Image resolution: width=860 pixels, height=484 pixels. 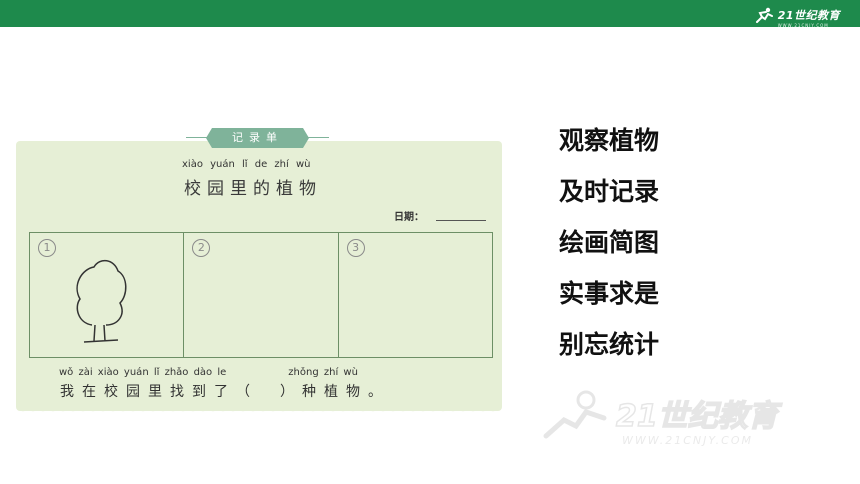 What do you see at coordinates (609, 293) in the screenshot?
I see `step-item: 实事求是` at bounding box center [609, 293].